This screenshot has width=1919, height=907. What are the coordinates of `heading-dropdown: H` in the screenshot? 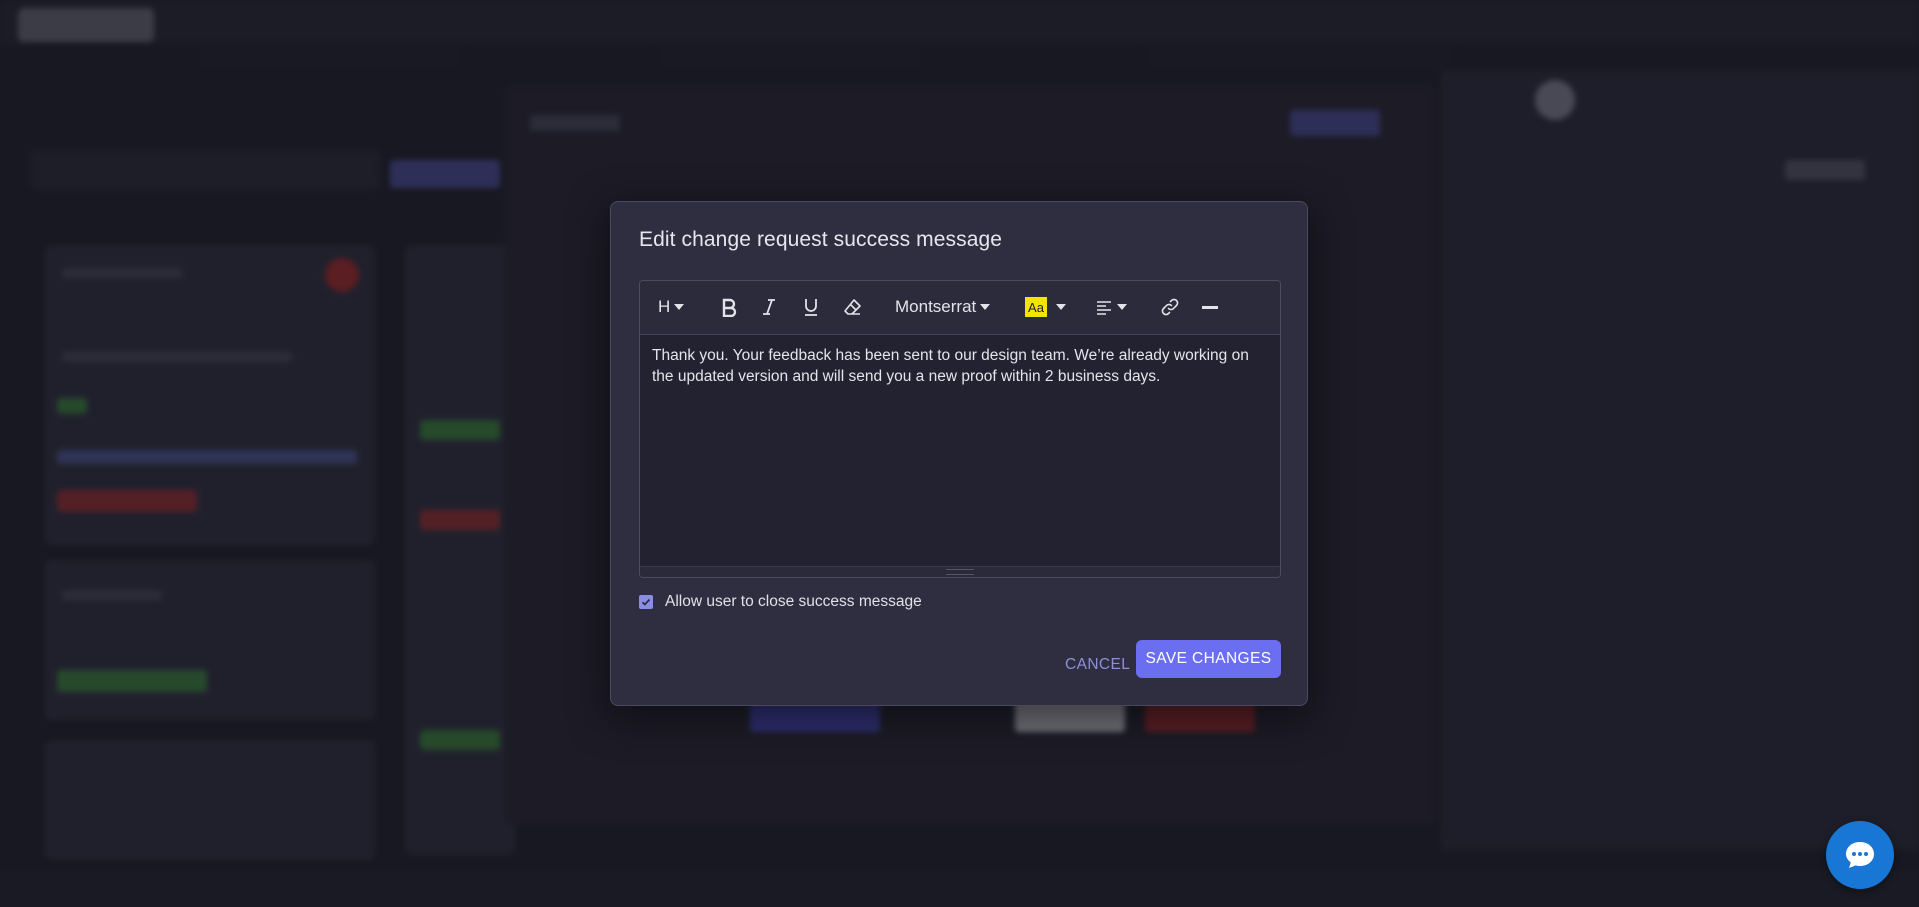 It's located at (671, 307).